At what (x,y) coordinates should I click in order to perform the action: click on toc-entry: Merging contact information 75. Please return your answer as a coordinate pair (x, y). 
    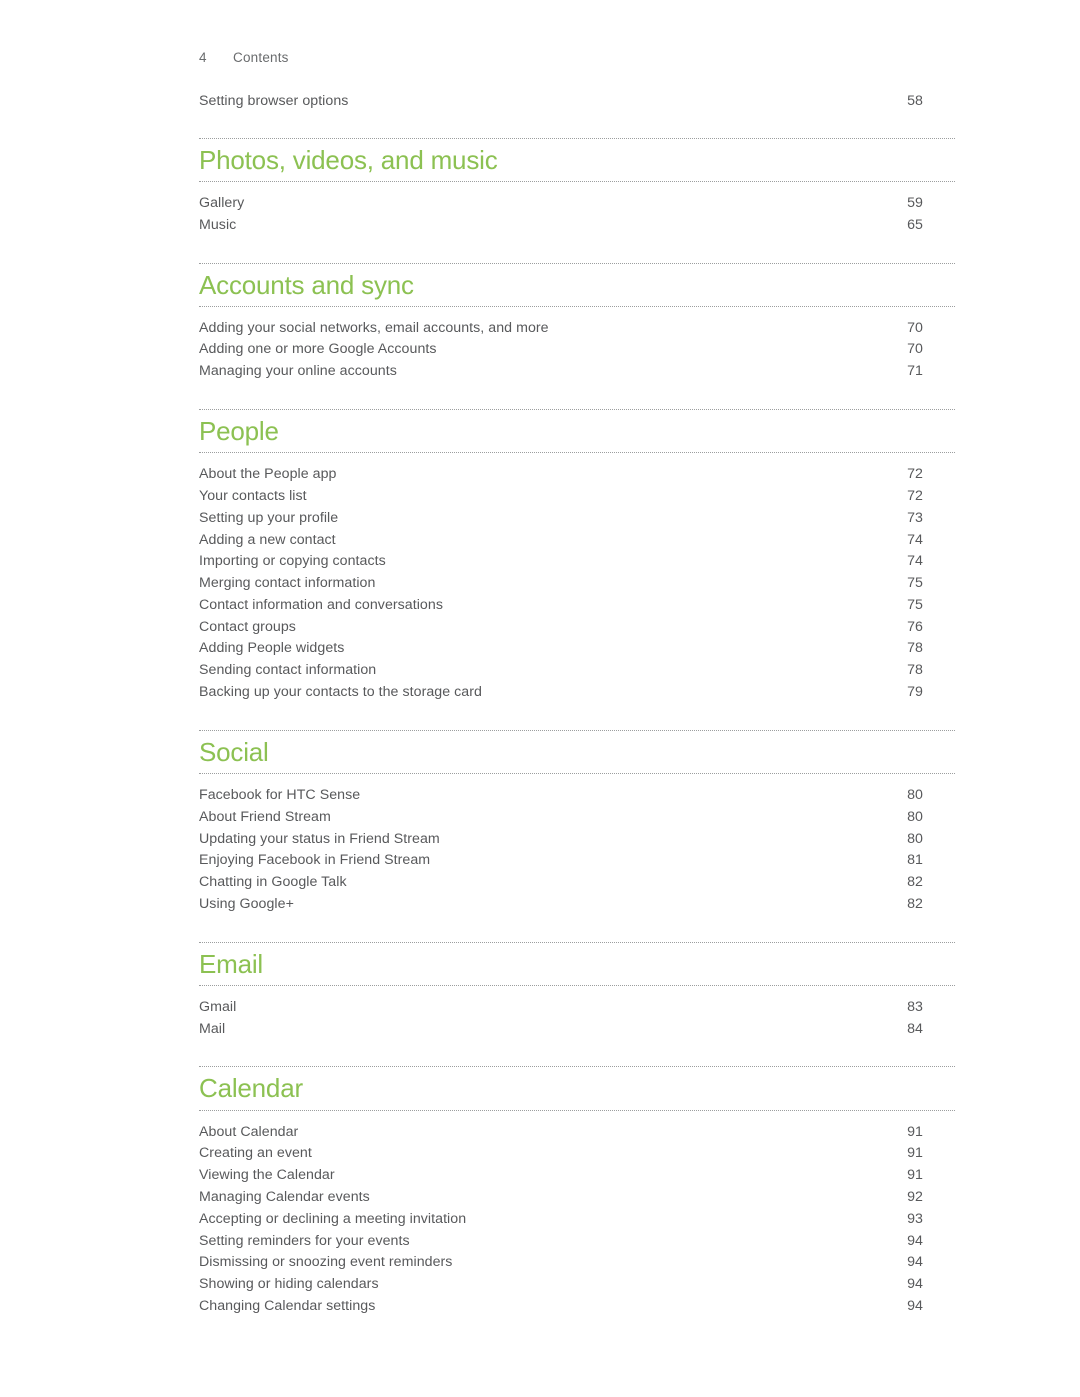
    Looking at the image, I should click on (577, 584).